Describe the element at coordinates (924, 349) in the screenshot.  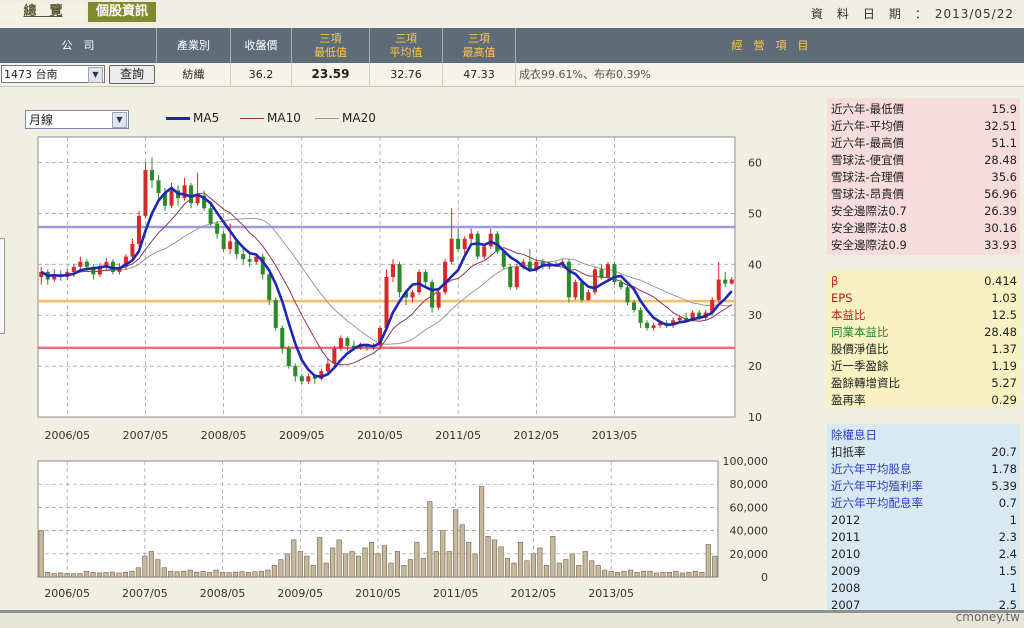
I see `metric-row: 股價淨值比 1.37` at that location.